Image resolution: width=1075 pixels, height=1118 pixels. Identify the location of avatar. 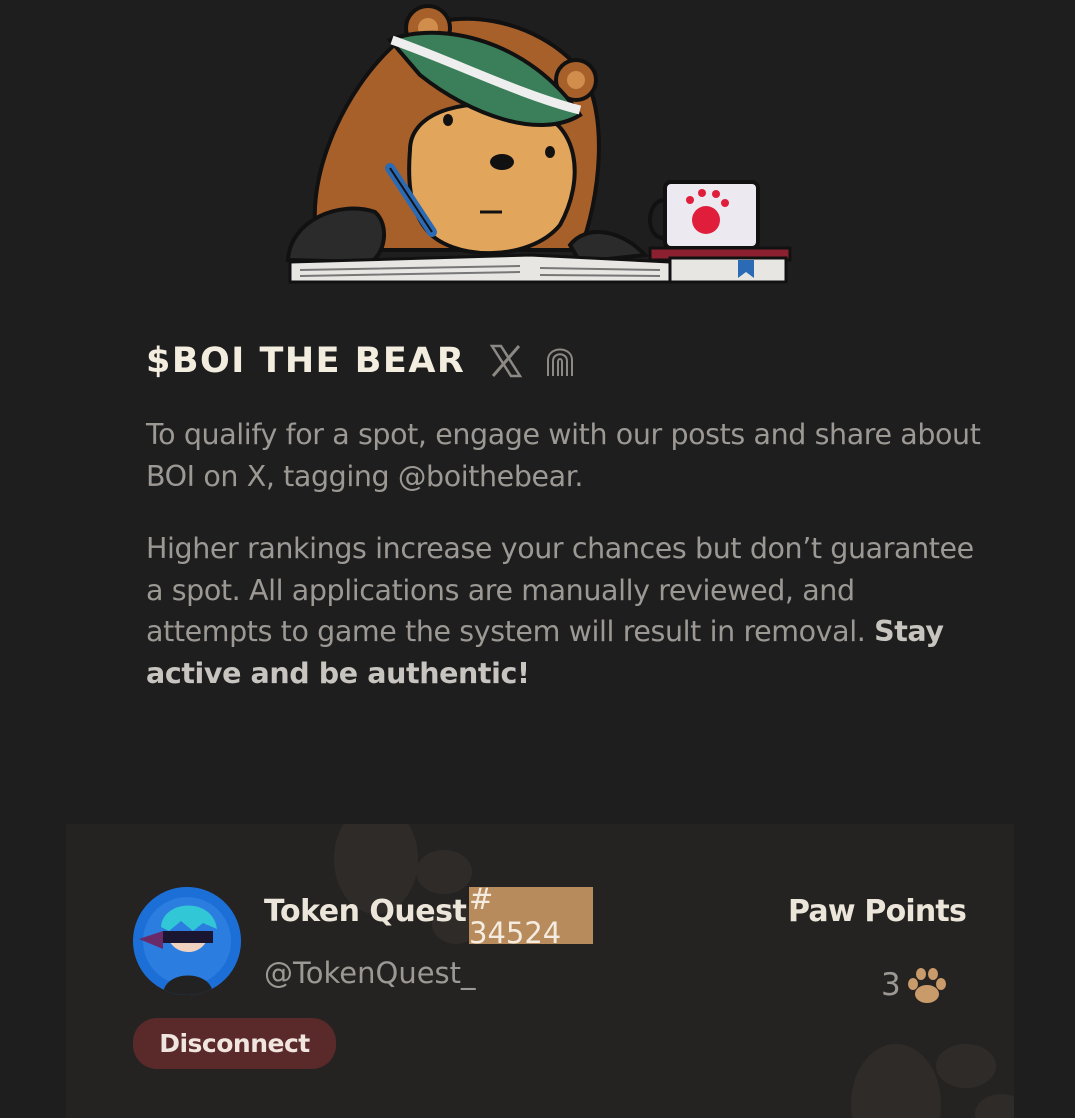
(187, 941).